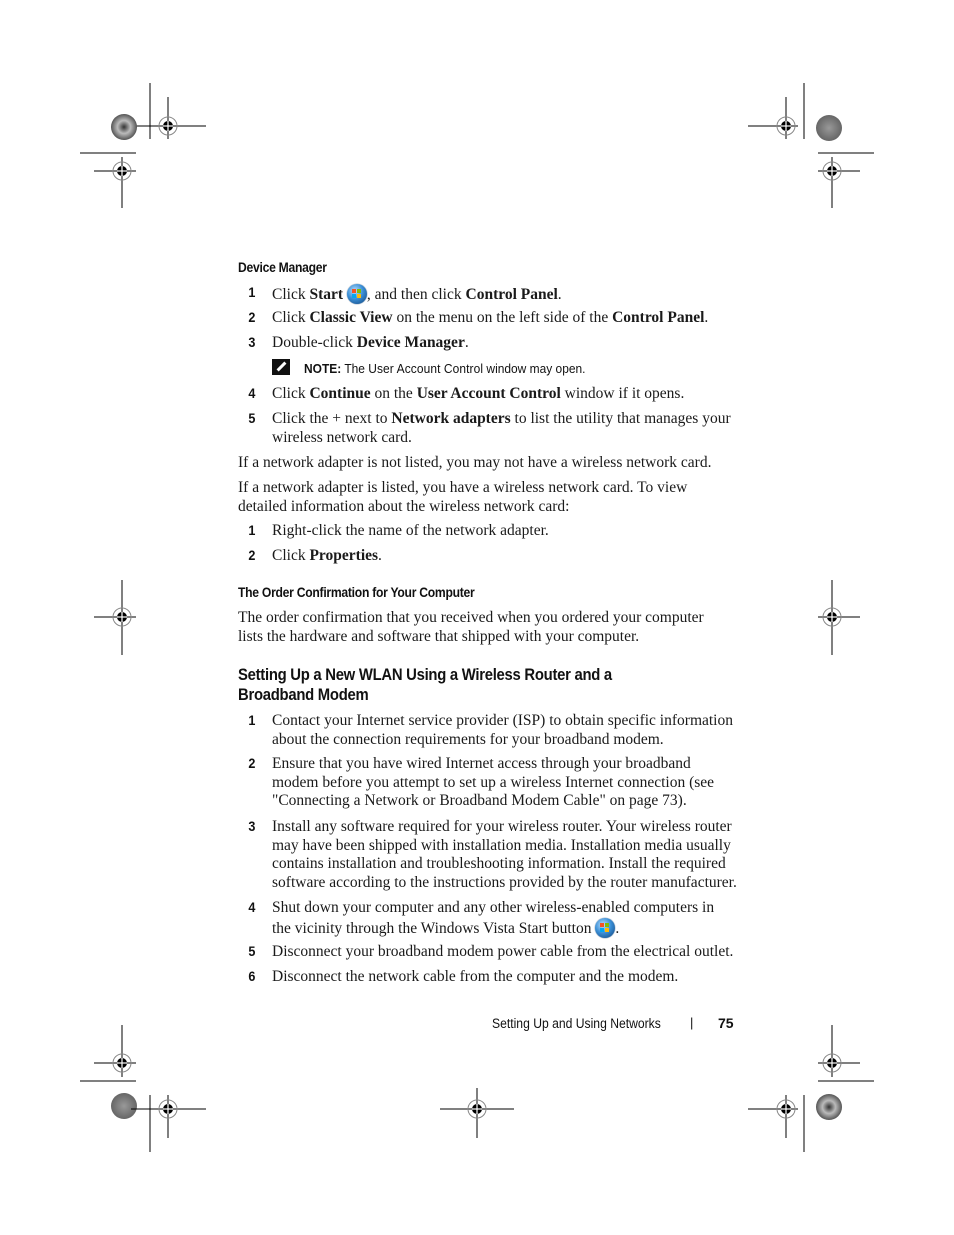 The height and width of the screenshot is (1235, 954). What do you see at coordinates (314, 342) in the screenshot?
I see `step-text: Double-click` at bounding box center [314, 342].